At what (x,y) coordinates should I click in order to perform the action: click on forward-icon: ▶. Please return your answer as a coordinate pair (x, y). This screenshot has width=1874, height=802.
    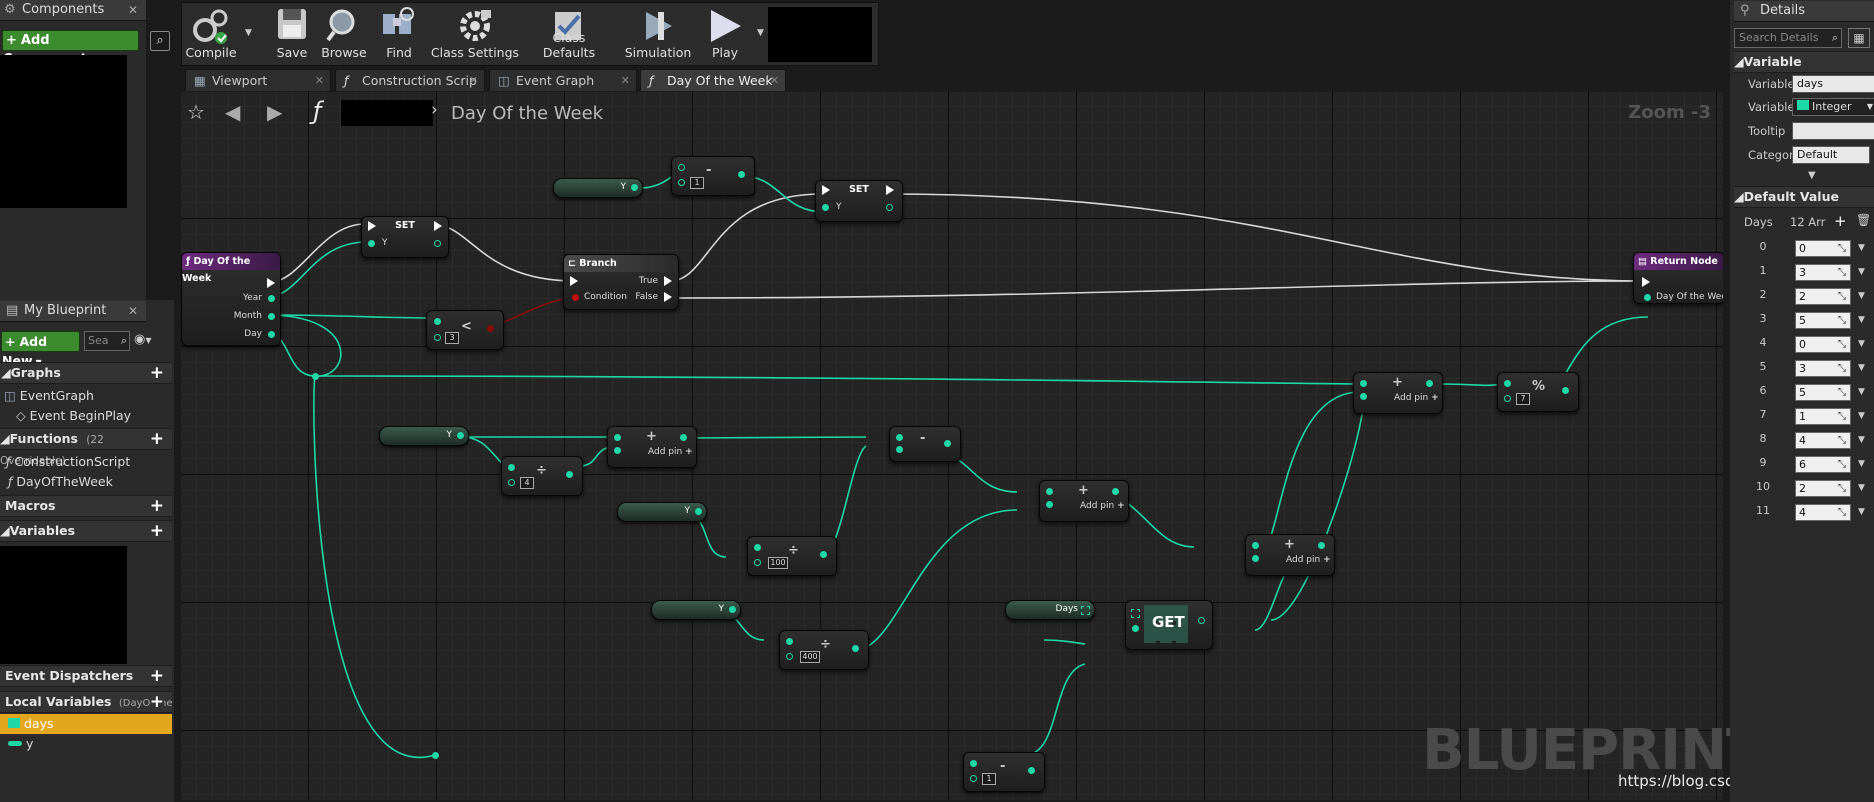
    Looking at the image, I should click on (274, 112).